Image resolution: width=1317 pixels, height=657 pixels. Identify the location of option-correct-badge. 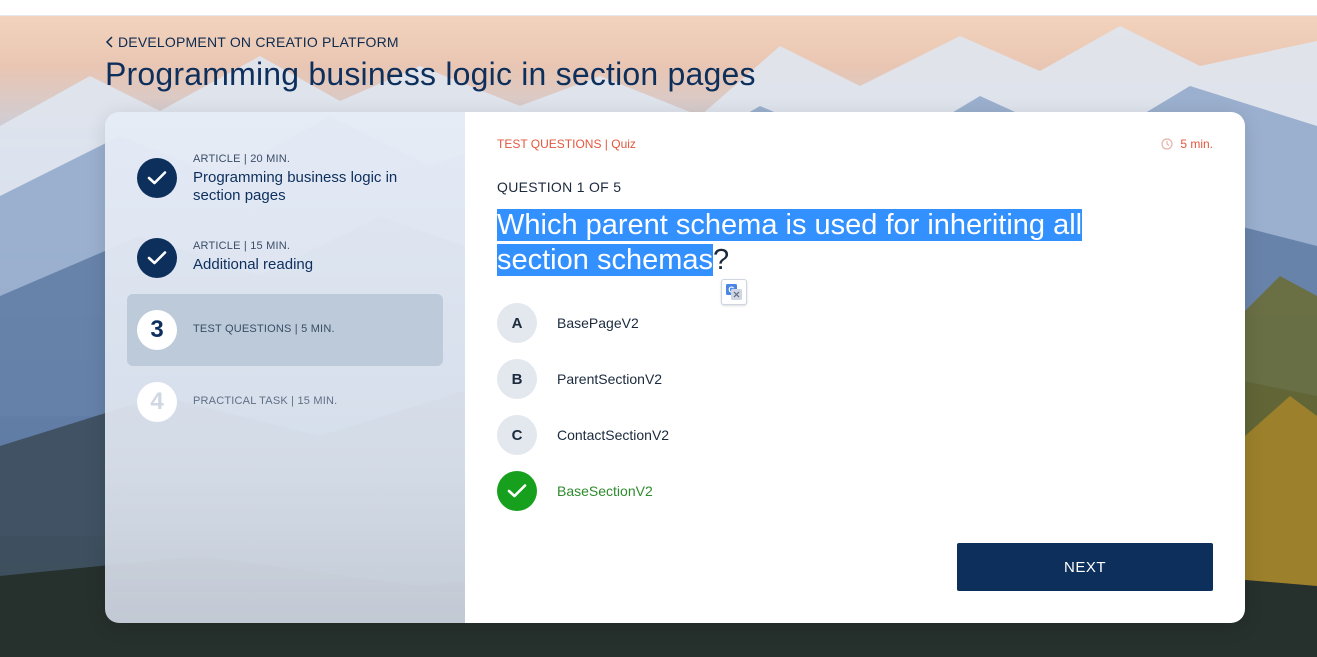
(517, 491).